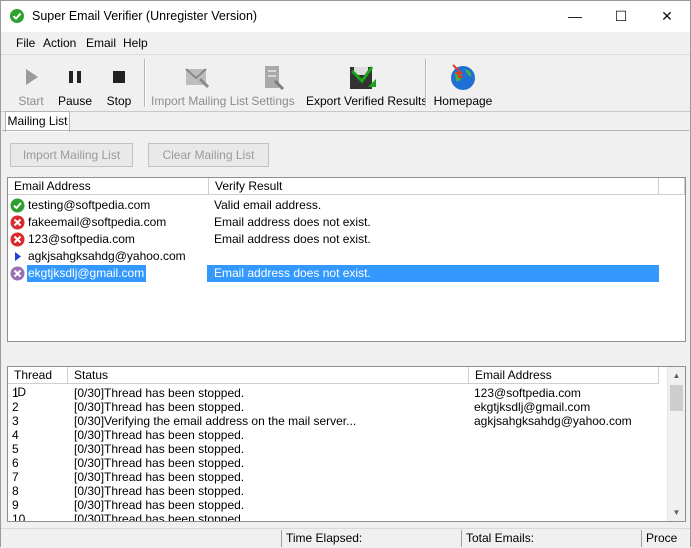 Image resolution: width=691 pixels, height=548 pixels. I want to click on settings-button: Settings, so click(273, 83).